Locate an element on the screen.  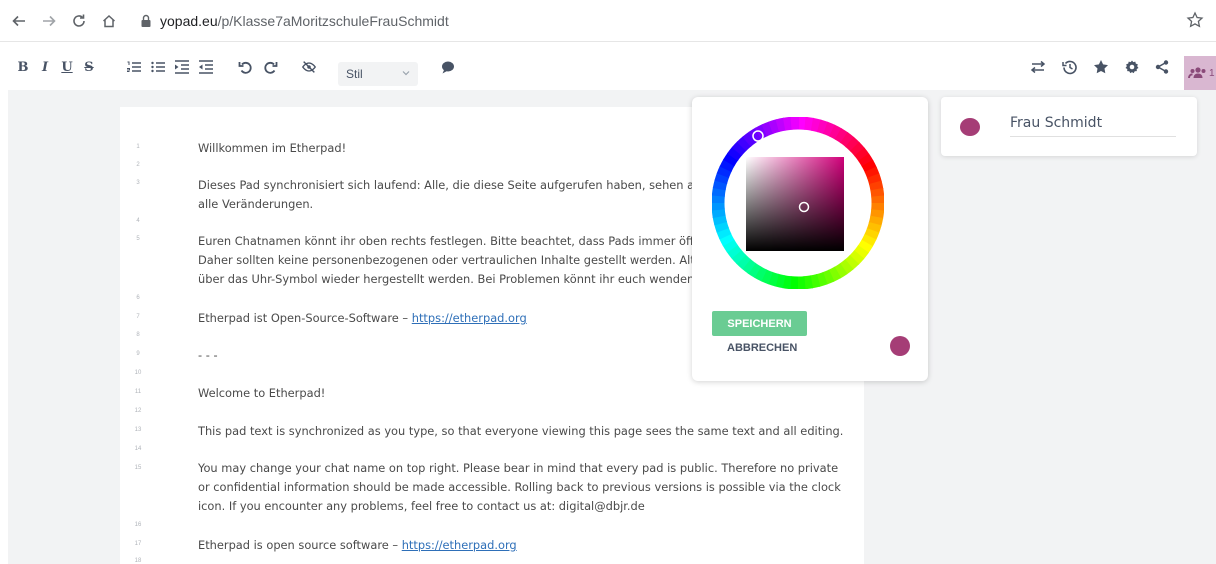
url-host: yopad.eu is located at coordinates (189, 21).